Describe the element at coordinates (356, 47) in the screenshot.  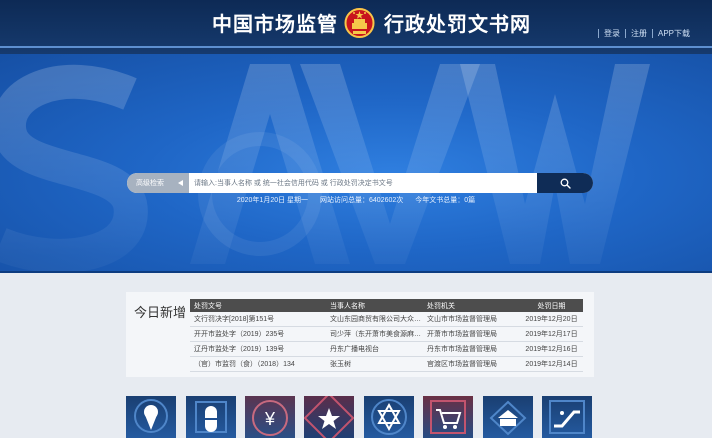
I see `header-accent-line` at that location.